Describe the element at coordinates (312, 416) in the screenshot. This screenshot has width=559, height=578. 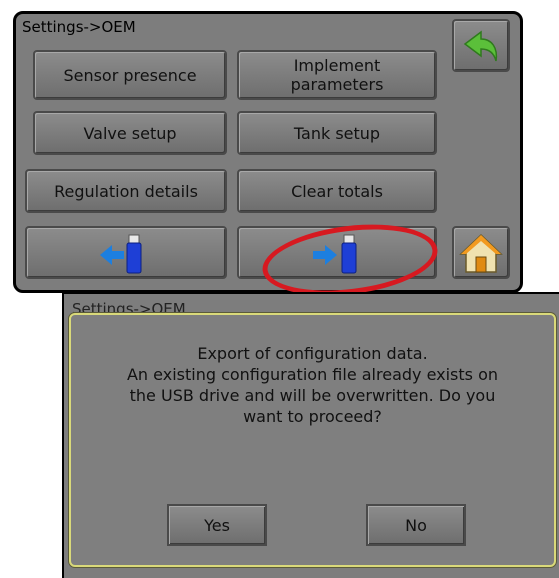
I see `dialog-message-line4: want to proceed?` at that location.